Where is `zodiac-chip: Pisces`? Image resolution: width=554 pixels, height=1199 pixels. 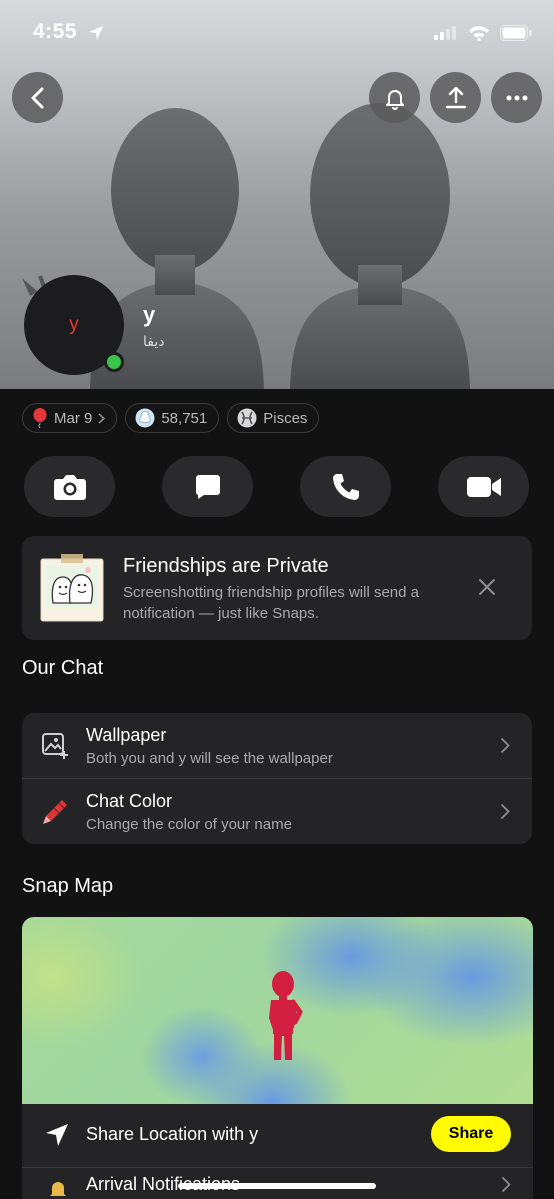 zodiac-chip: Pisces is located at coordinates (273, 418).